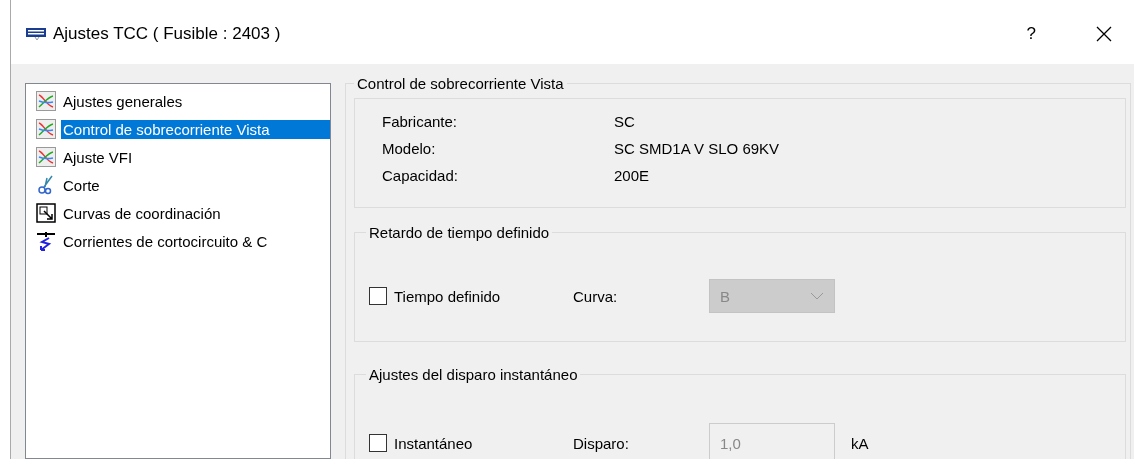 This screenshot has width=1134, height=459. Describe the element at coordinates (473, 374) in the screenshot. I see `group-title: Ajustes del disparo instantáneo` at that location.